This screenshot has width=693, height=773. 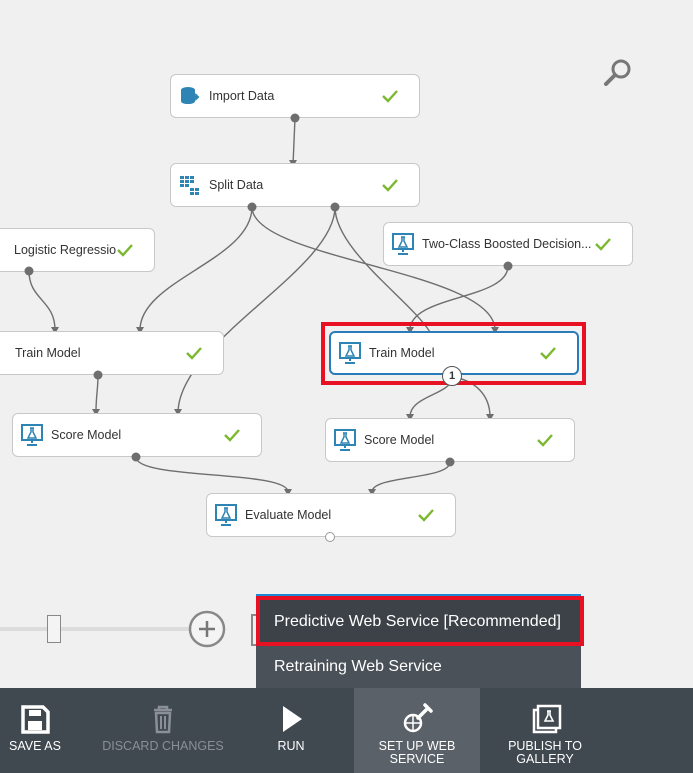 I want to click on set-up-web-service-button: SET UP WEB SERVICE, so click(x=417, y=730).